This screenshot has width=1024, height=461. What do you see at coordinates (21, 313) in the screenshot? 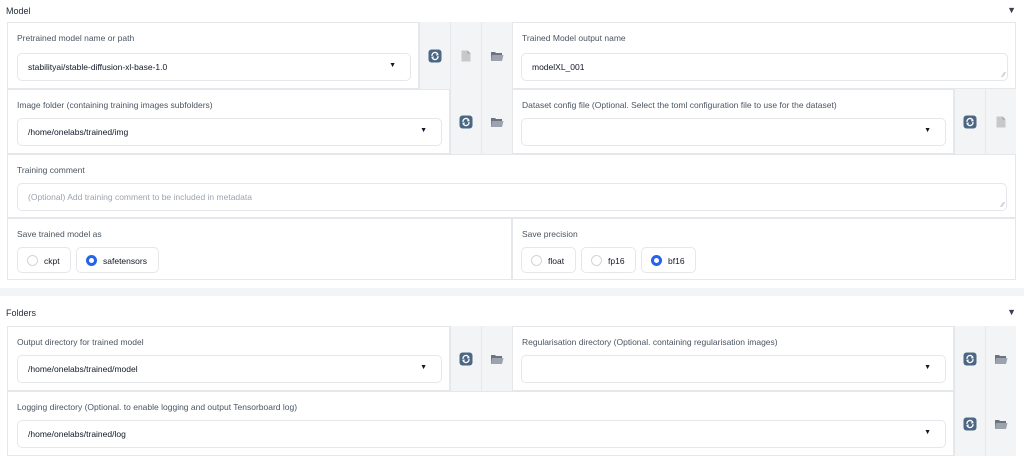
I see `folders-section-title: Folders` at bounding box center [21, 313].